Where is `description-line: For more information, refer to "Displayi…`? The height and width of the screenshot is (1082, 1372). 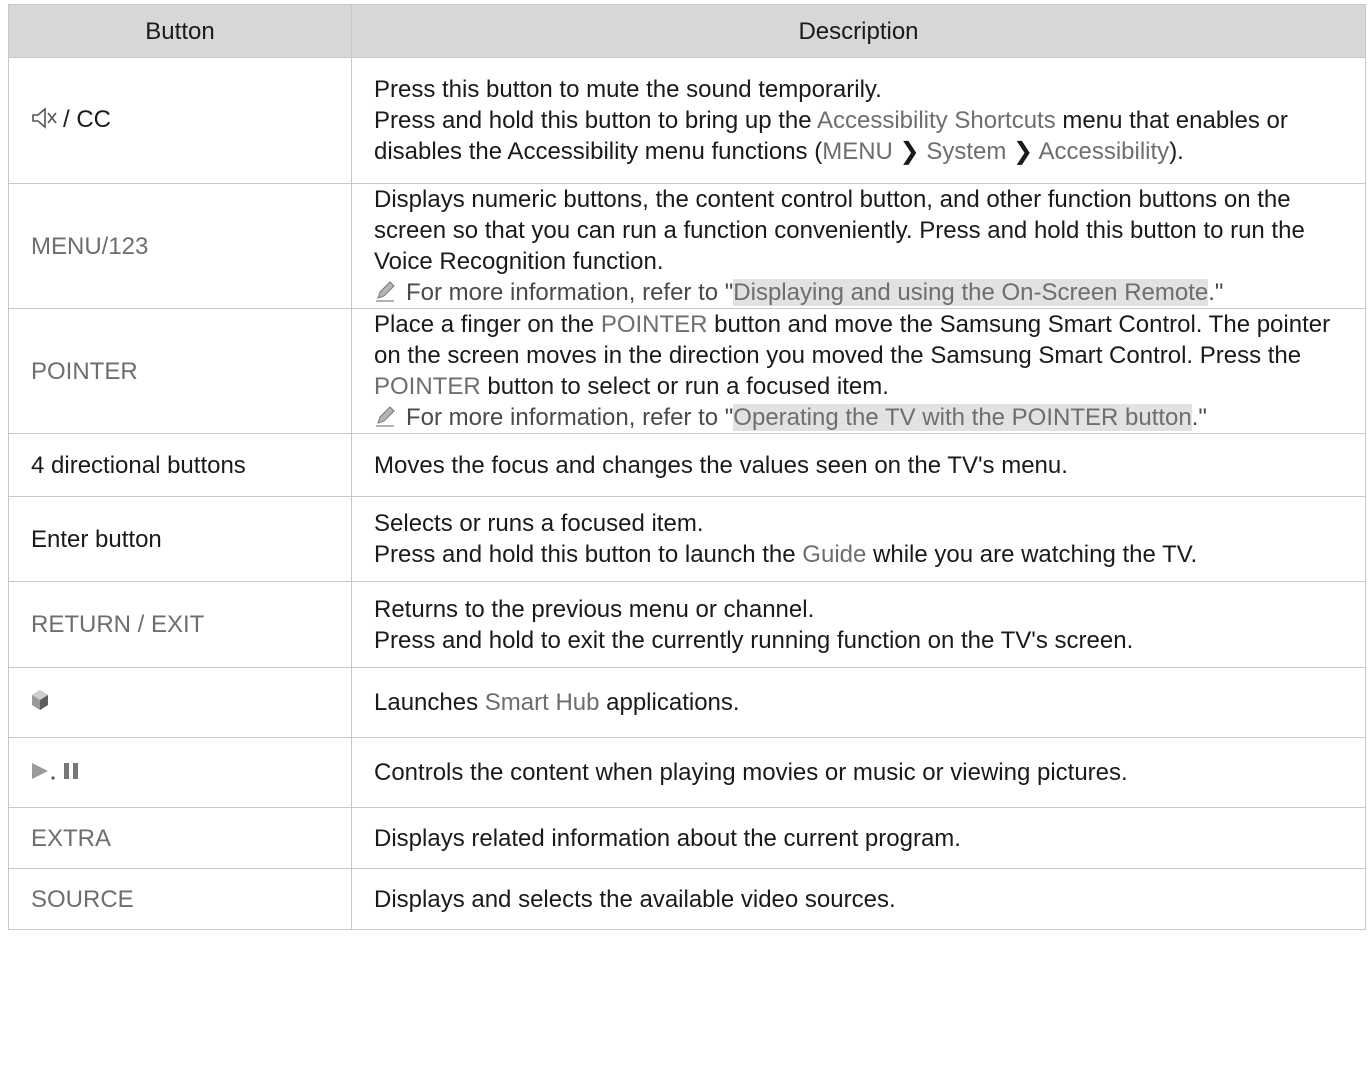 description-line: For more information, refer to "Displayi… is located at coordinates (863, 292).